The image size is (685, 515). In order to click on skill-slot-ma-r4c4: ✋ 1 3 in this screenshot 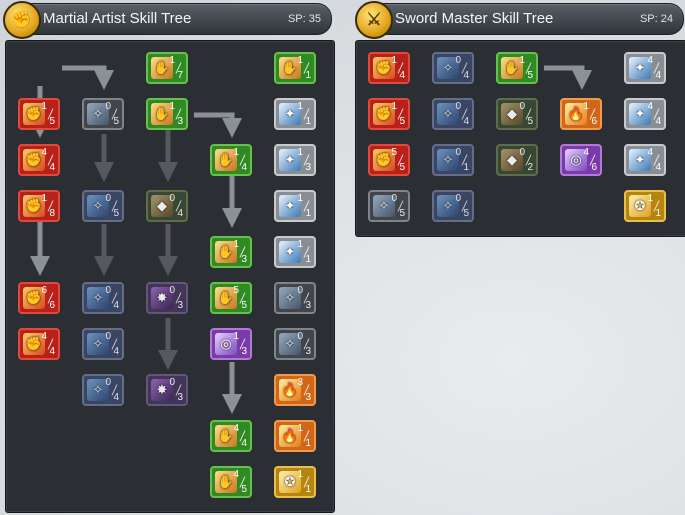, I will do `click(231, 252)`.